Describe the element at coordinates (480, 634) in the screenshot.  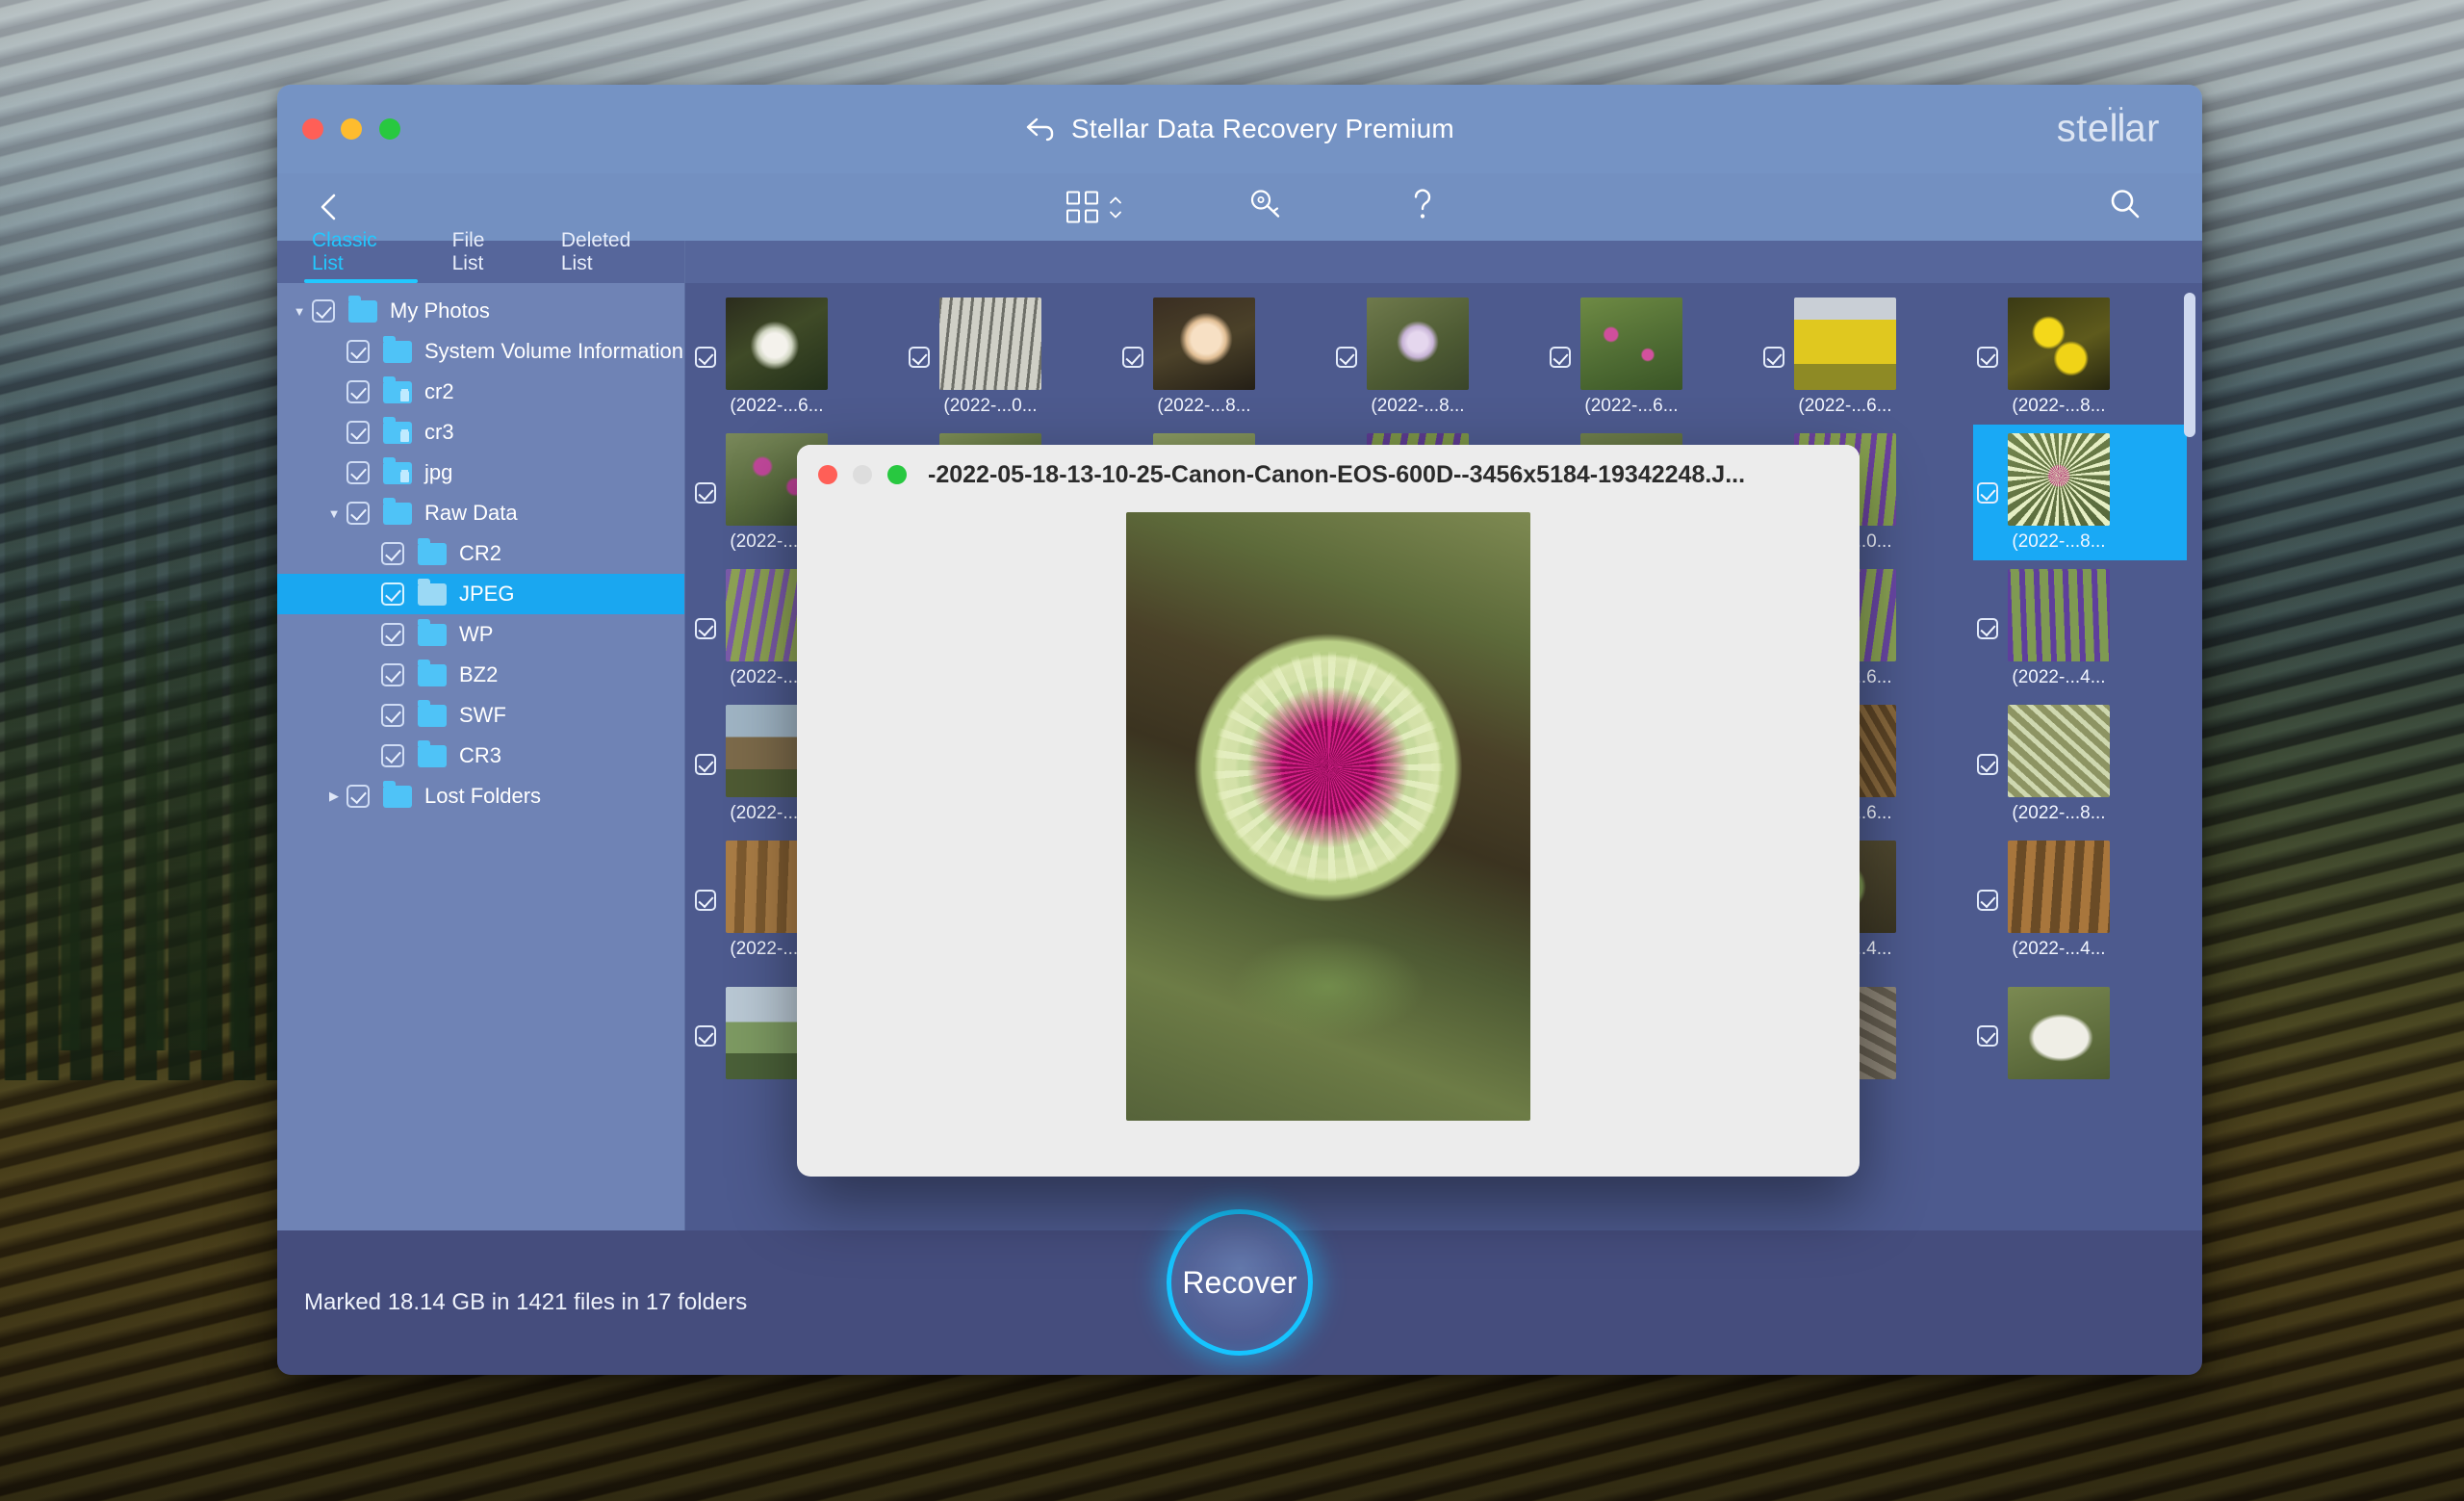
I see `tree-node-wp: WP` at that location.